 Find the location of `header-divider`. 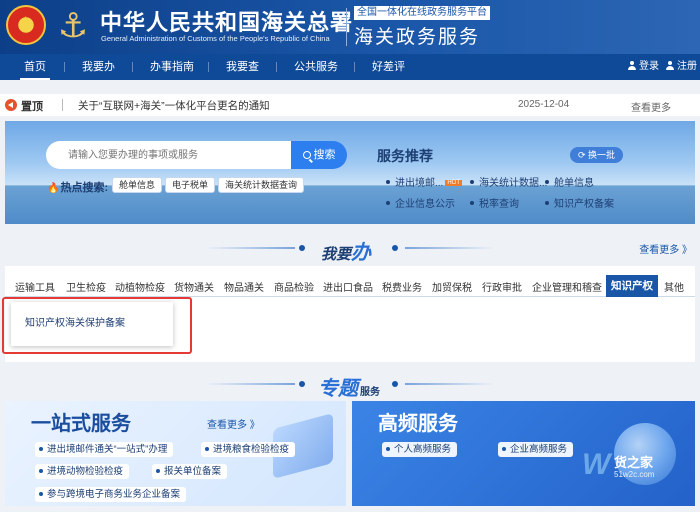

header-divider is located at coordinates (346, 27).